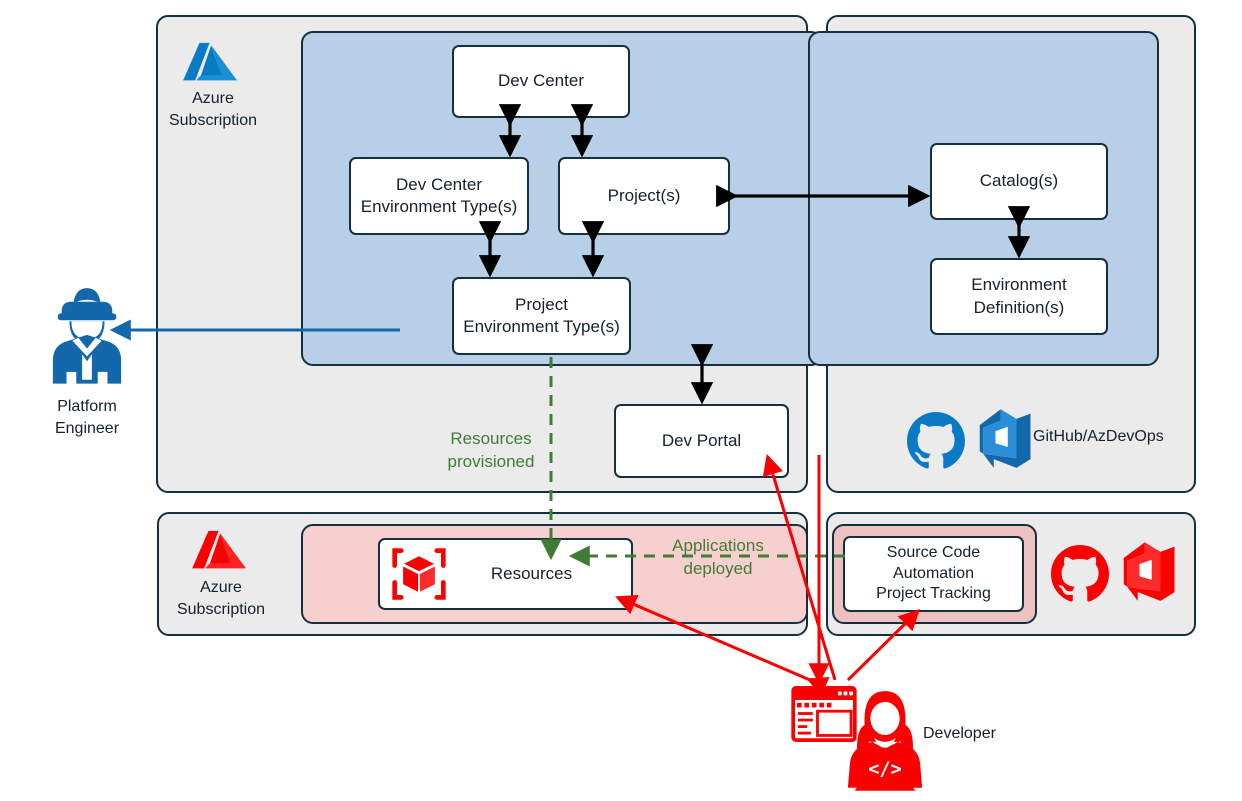 The image size is (1242, 801). I want to click on node-dev-center-environment-types-label: Dev Center Environment Type(s), so click(439, 195).